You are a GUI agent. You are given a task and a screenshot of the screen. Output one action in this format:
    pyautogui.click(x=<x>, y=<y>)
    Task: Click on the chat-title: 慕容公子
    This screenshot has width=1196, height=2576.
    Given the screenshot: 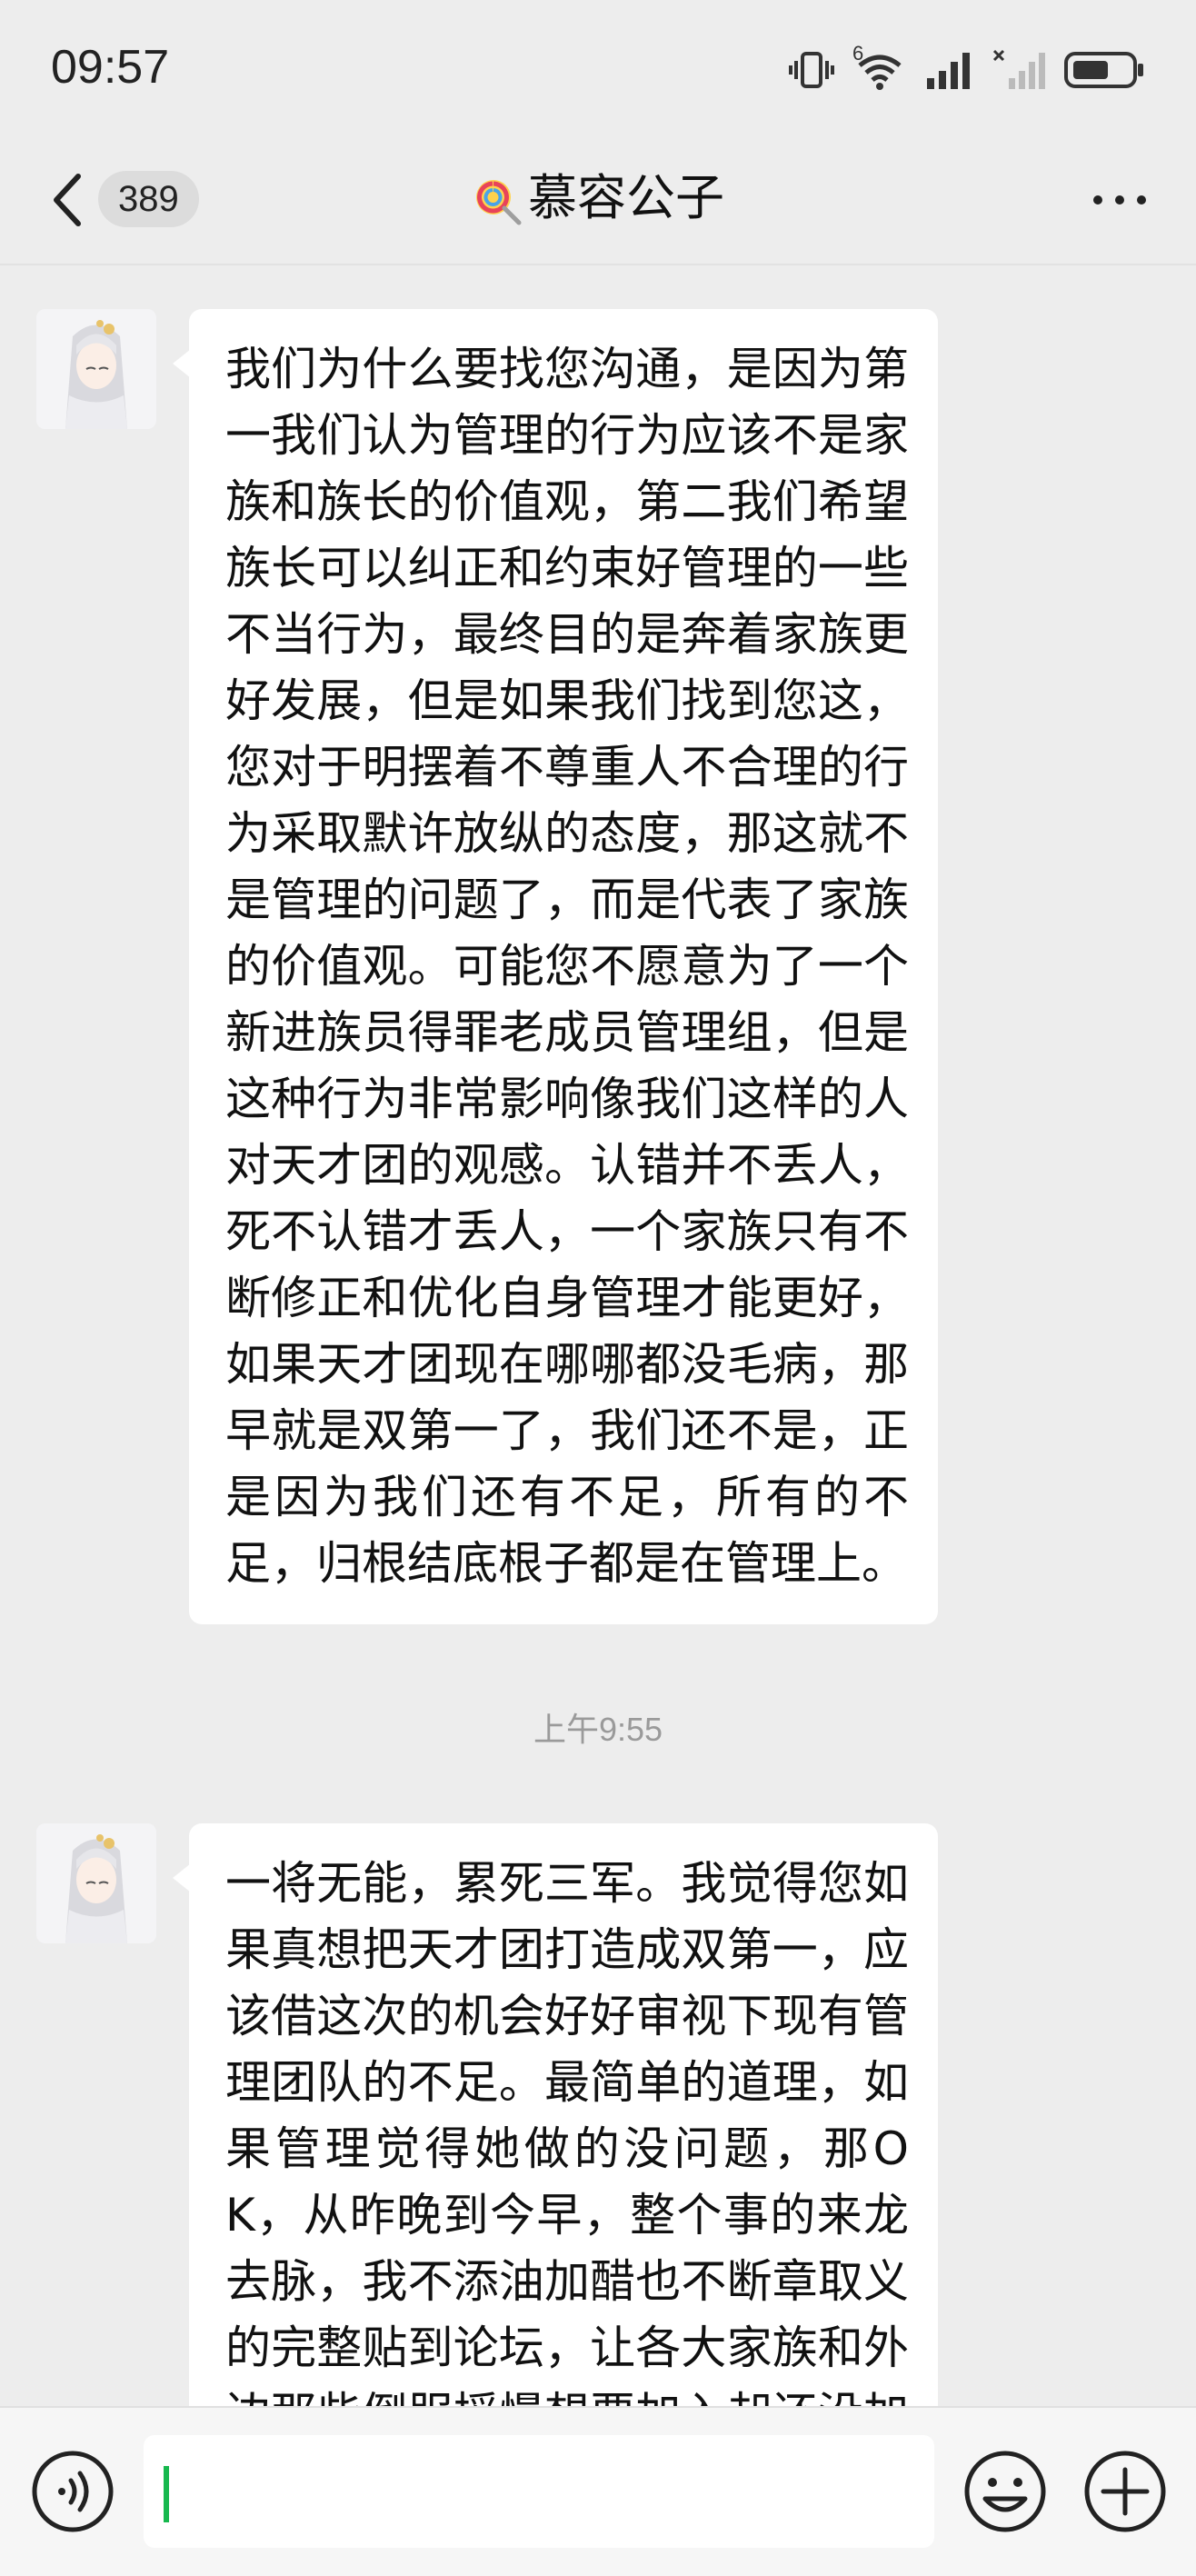 What is the action you would take?
    pyautogui.click(x=626, y=197)
    